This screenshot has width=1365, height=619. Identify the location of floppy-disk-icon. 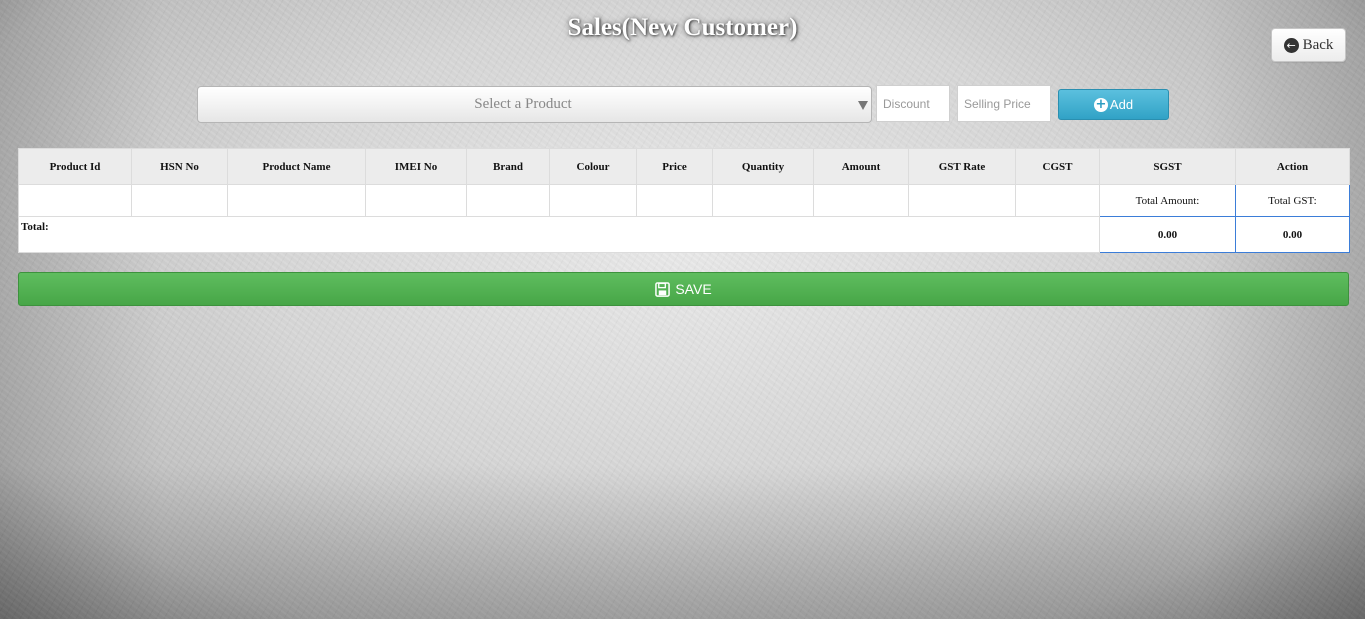
(663, 289).